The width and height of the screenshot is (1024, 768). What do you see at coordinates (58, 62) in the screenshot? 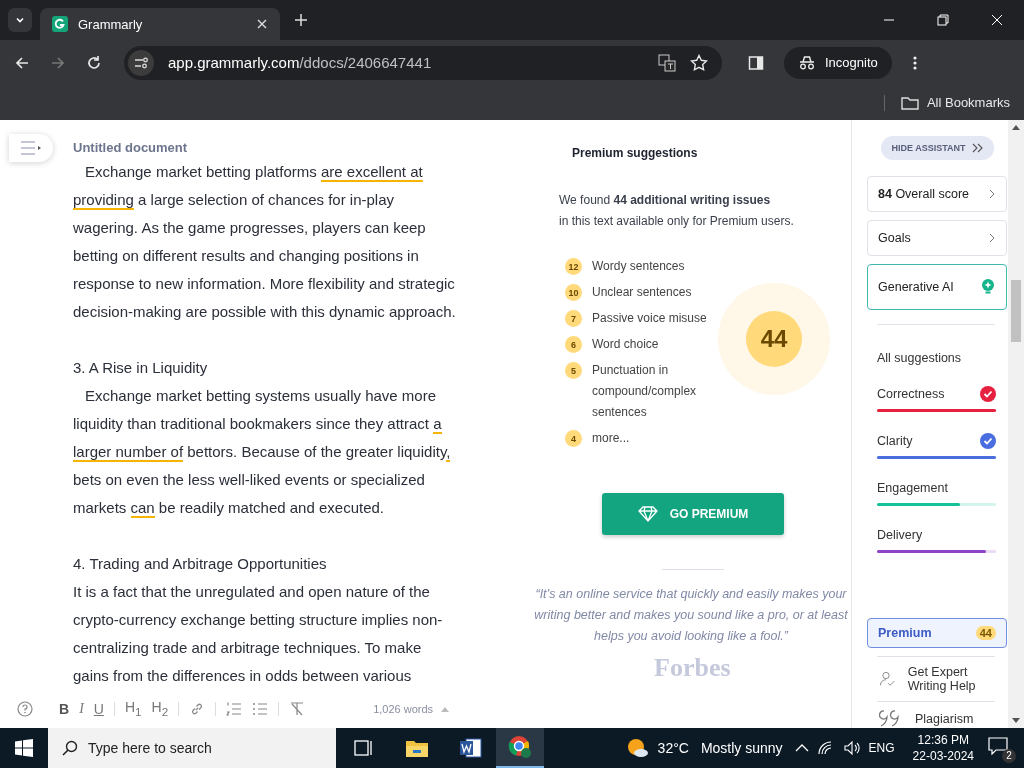
I see `forward-icon` at bounding box center [58, 62].